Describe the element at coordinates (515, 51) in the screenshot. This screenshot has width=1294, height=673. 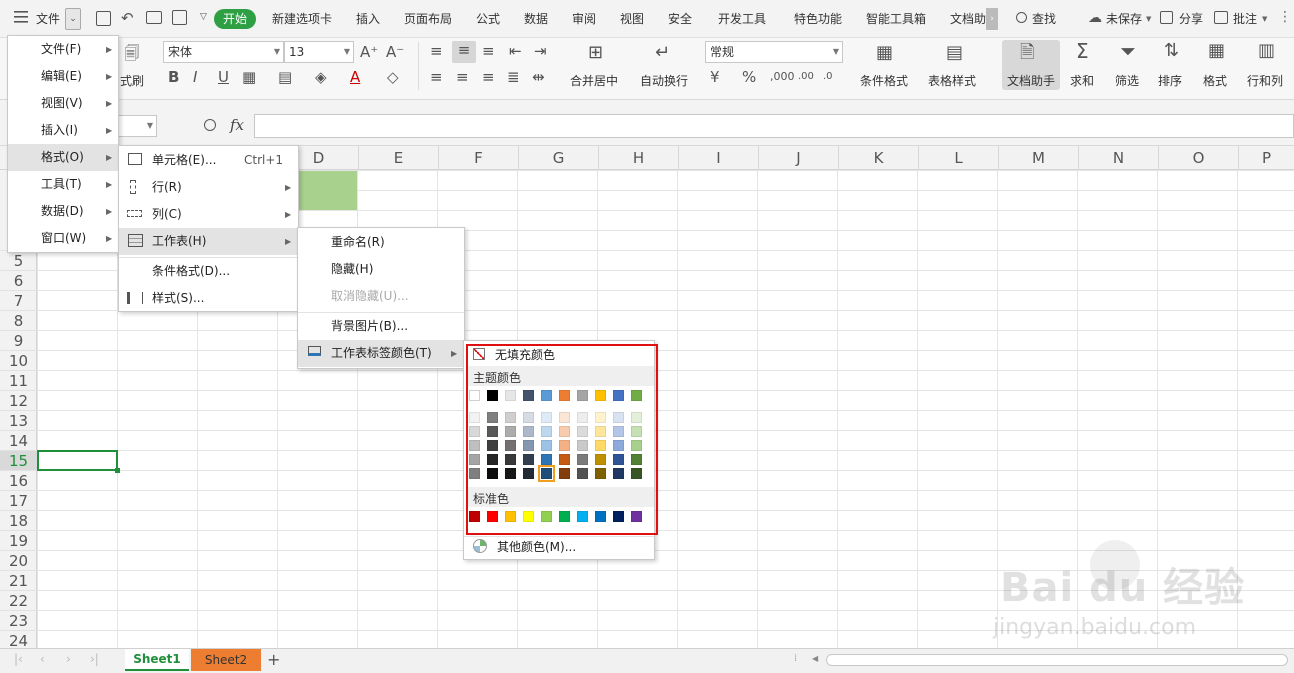
I see `decrease-indent-icon: ⇤` at that location.